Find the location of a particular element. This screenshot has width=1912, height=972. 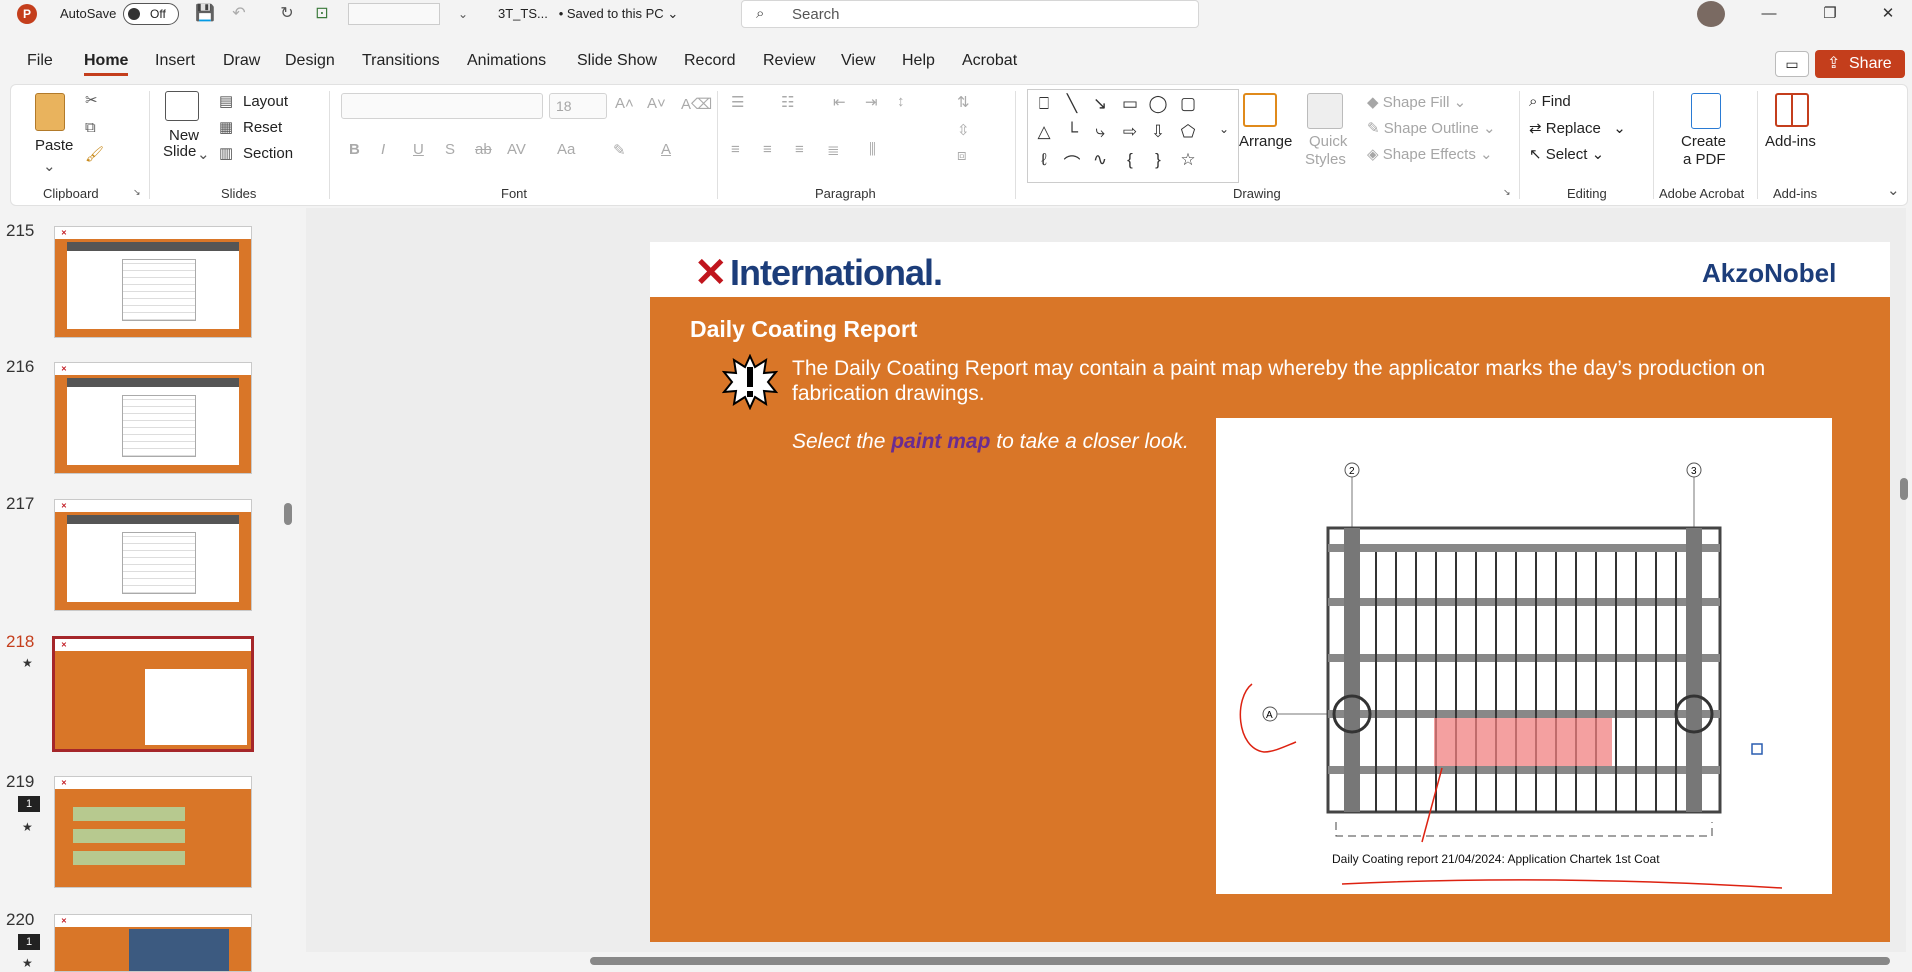

arrange-icon is located at coordinates (1260, 110).